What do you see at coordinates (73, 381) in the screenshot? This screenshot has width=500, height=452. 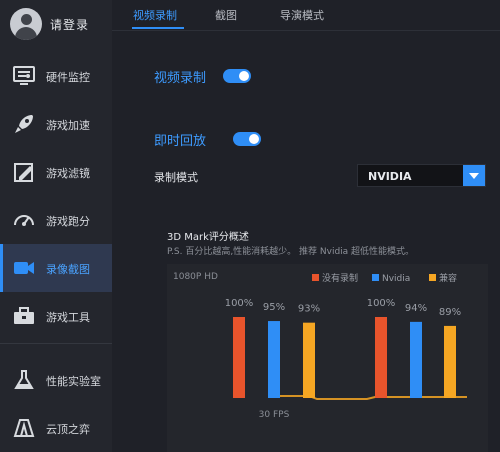 I see `sidebar-item-label: 性能实验室` at bounding box center [73, 381].